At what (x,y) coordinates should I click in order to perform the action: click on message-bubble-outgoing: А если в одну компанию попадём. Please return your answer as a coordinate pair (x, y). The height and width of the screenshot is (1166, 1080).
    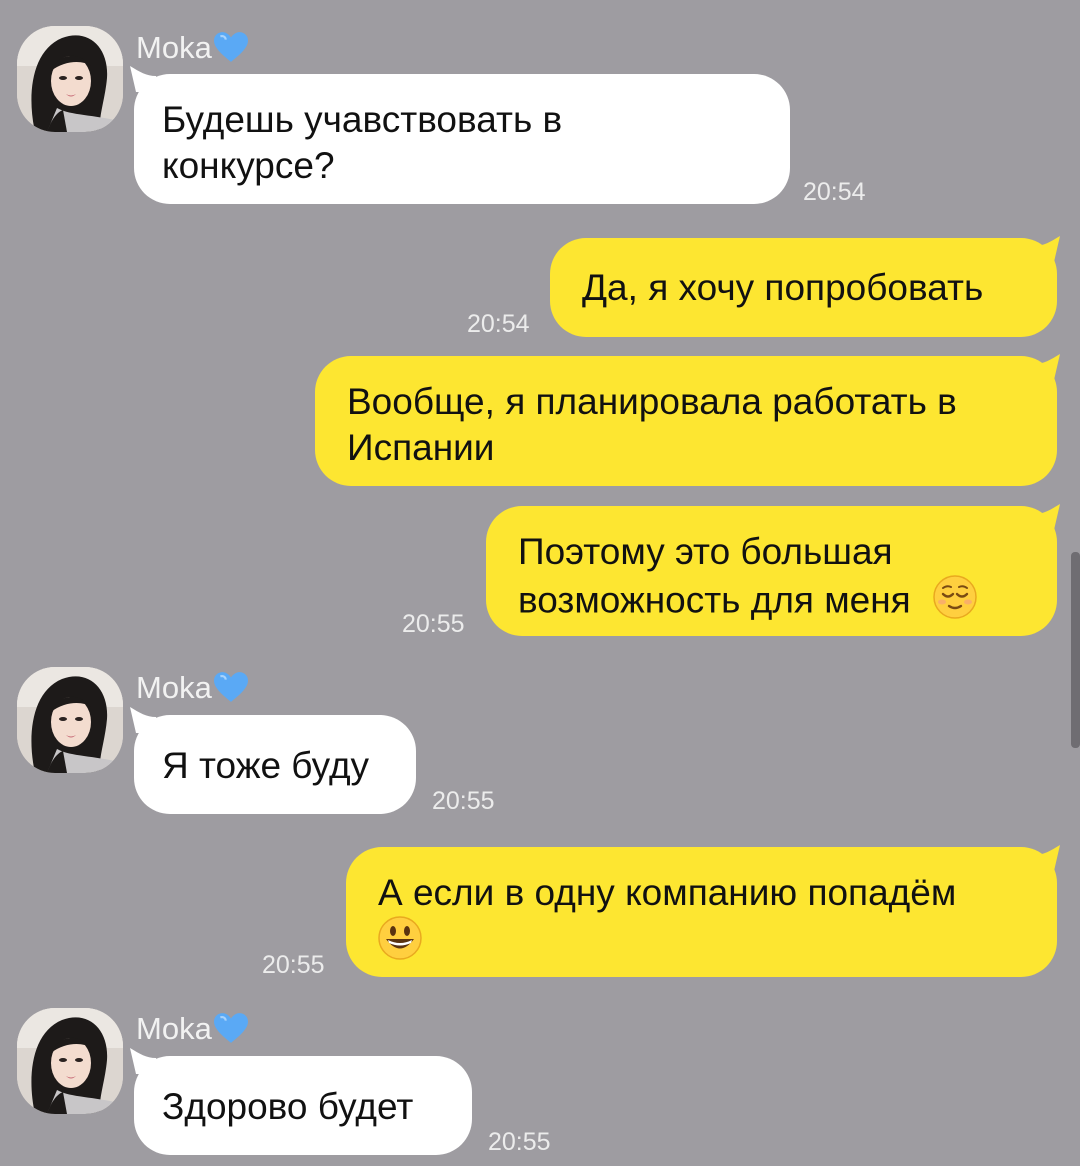
    Looking at the image, I should click on (701, 912).